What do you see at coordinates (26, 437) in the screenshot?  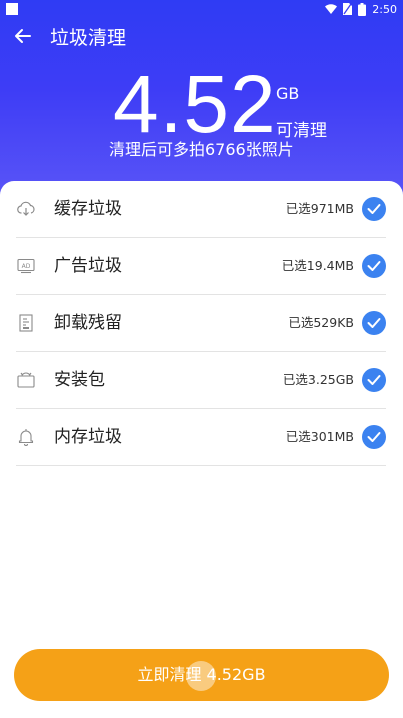 I see `memory-icon` at bounding box center [26, 437].